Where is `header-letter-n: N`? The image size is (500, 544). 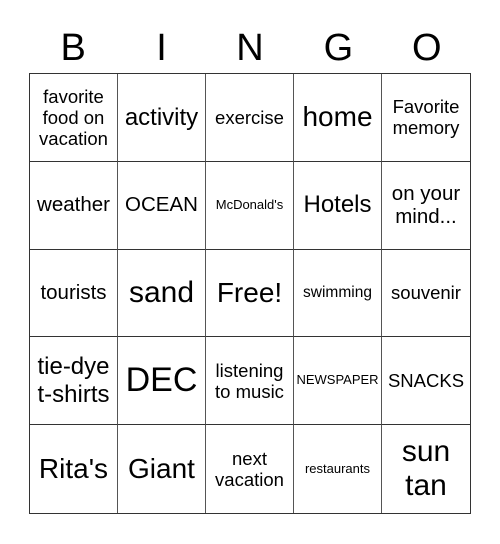 header-letter-n: N is located at coordinates (250, 48).